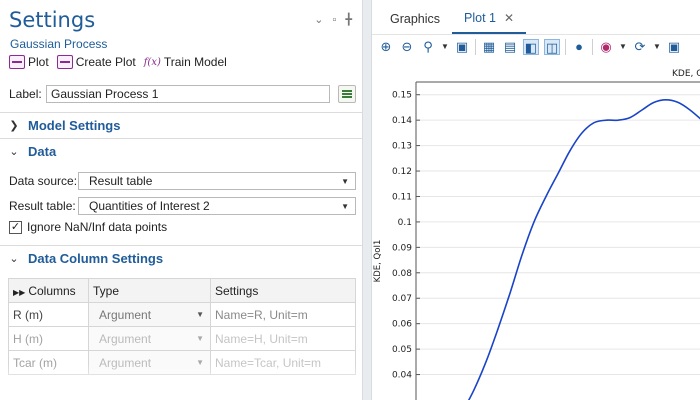 This screenshot has height=400, width=700. Describe the element at coordinates (402, 147) in the screenshot. I see `y-tick-label: 0.13` at that location.